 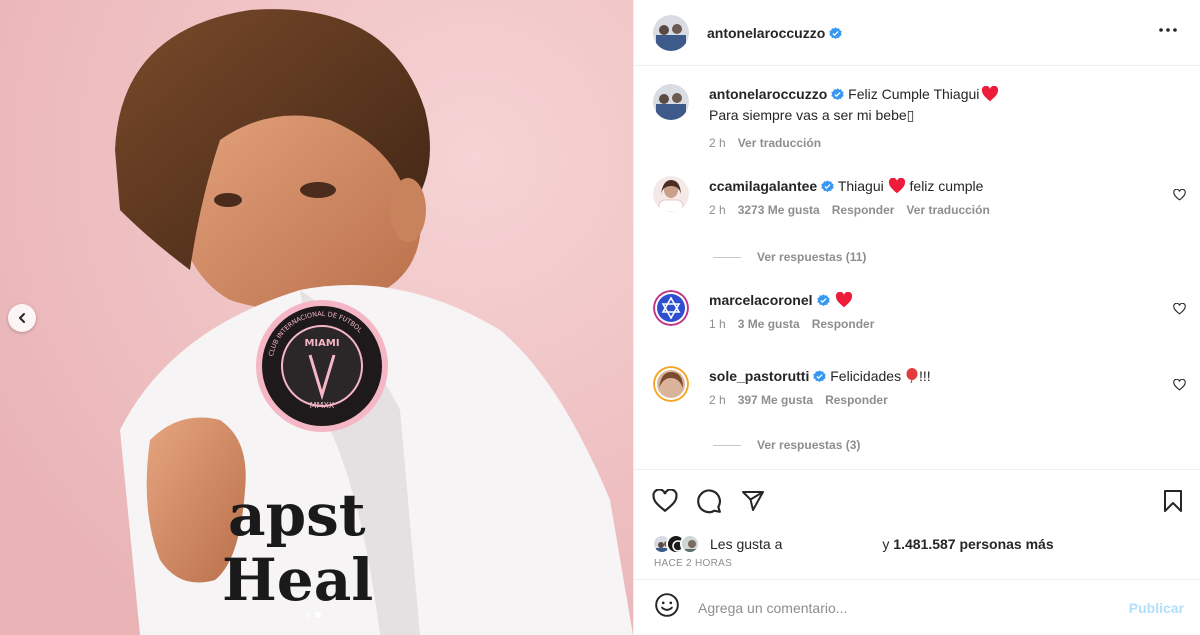 What do you see at coordinates (313, 615) in the screenshot?
I see `carousel-indicator` at bounding box center [313, 615].